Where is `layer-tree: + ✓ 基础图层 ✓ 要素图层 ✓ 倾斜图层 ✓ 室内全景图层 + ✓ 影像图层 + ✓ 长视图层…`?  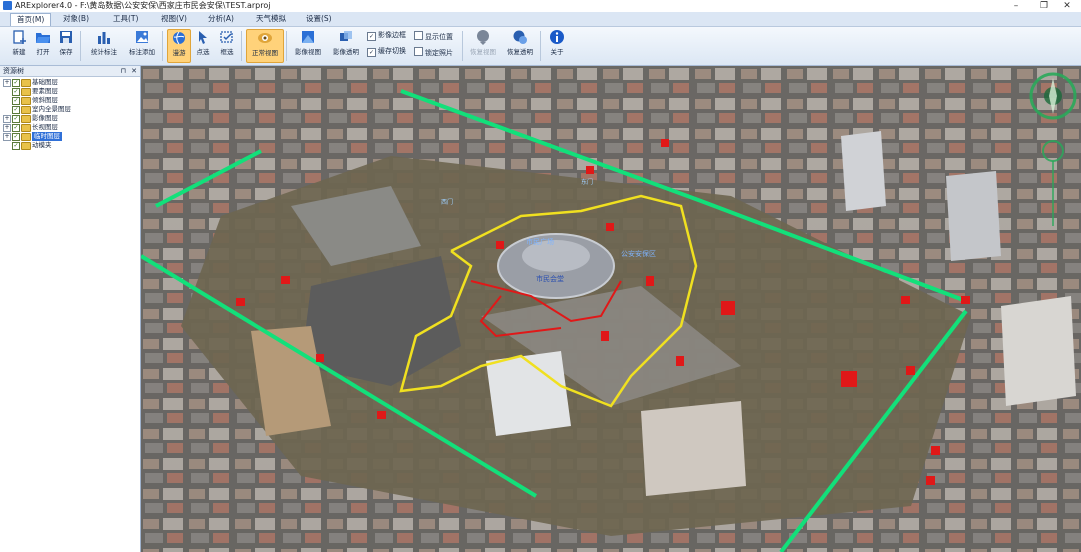 layer-tree: + ✓ 基础图层 ✓ 要素图层 ✓ 倾斜图层 ✓ 室内全景图层 + ✓ 影像图层 + ✓ 长视图层… is located at coordinates (70, 113).